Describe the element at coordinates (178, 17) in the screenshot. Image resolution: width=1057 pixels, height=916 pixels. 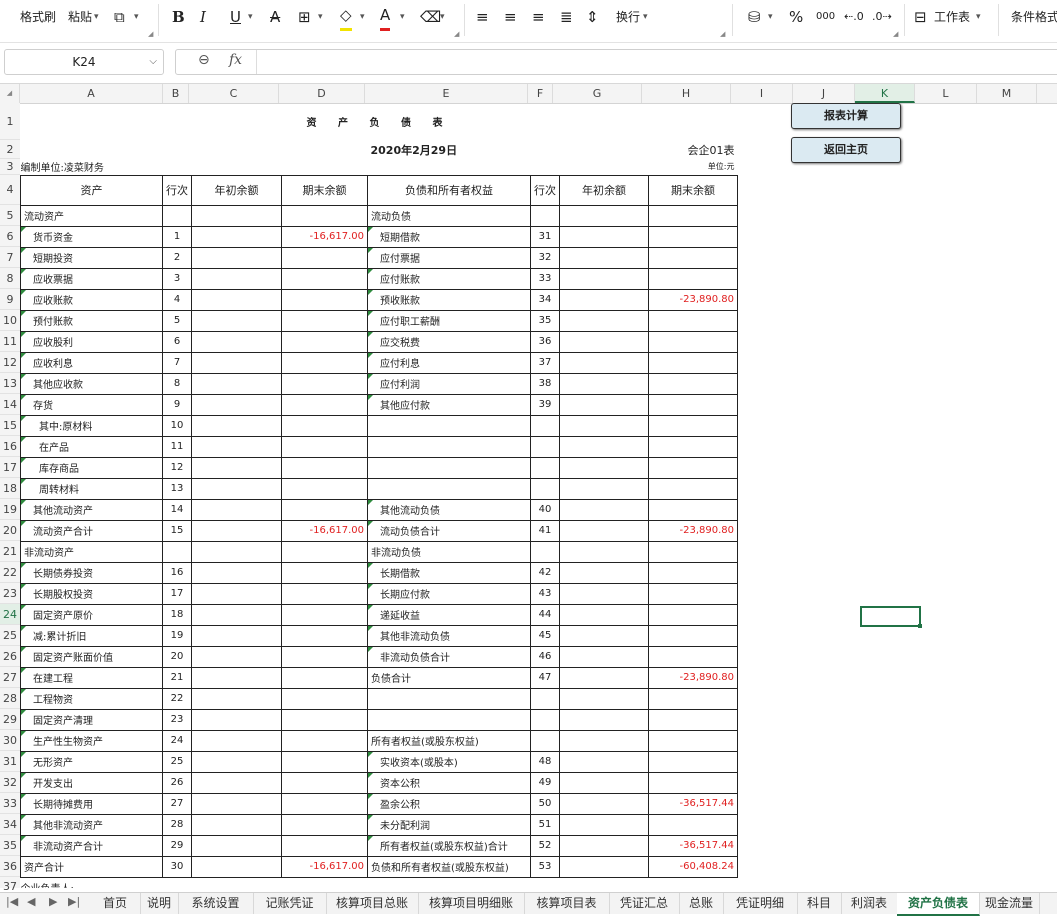
I see `bold-icon: B` at that location.